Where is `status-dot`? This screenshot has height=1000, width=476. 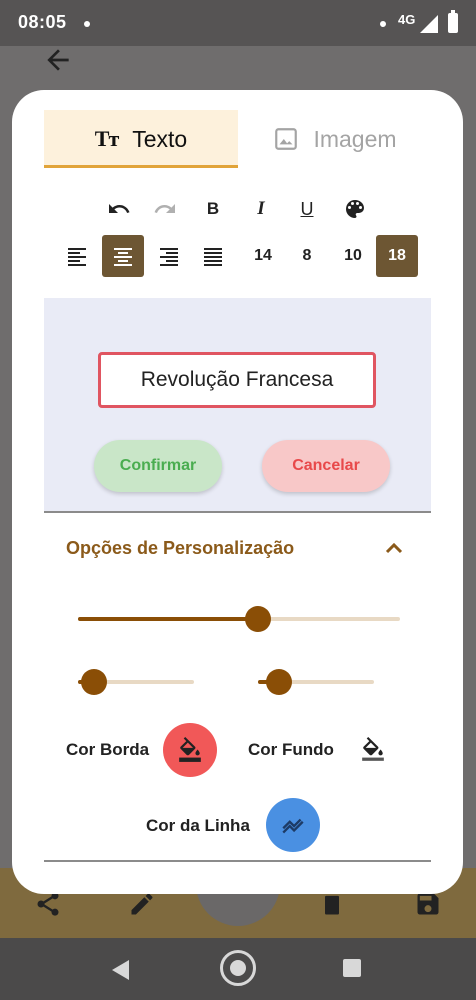
status-dot is located at coordinates (383, 24).